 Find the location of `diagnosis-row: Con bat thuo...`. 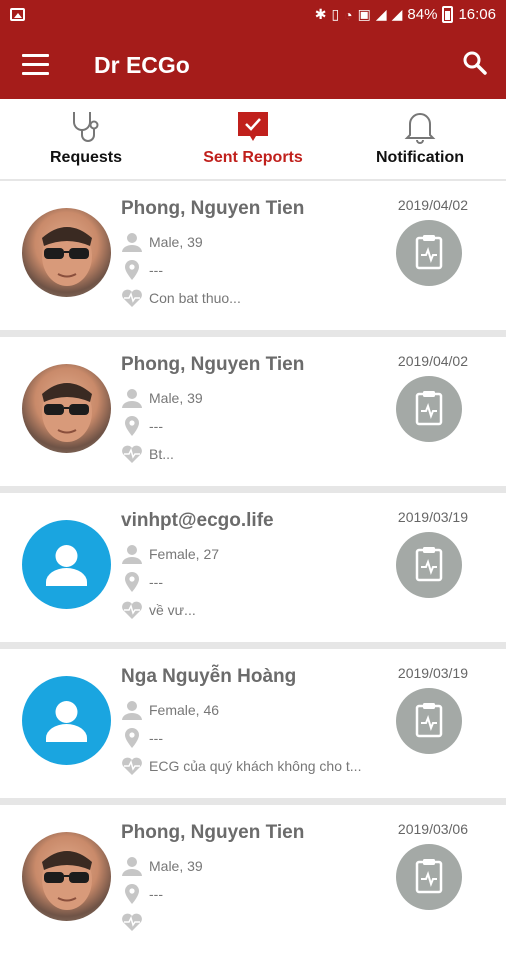

diagnosis-row: Con bat thuo... is located at coordinates (181, 298).